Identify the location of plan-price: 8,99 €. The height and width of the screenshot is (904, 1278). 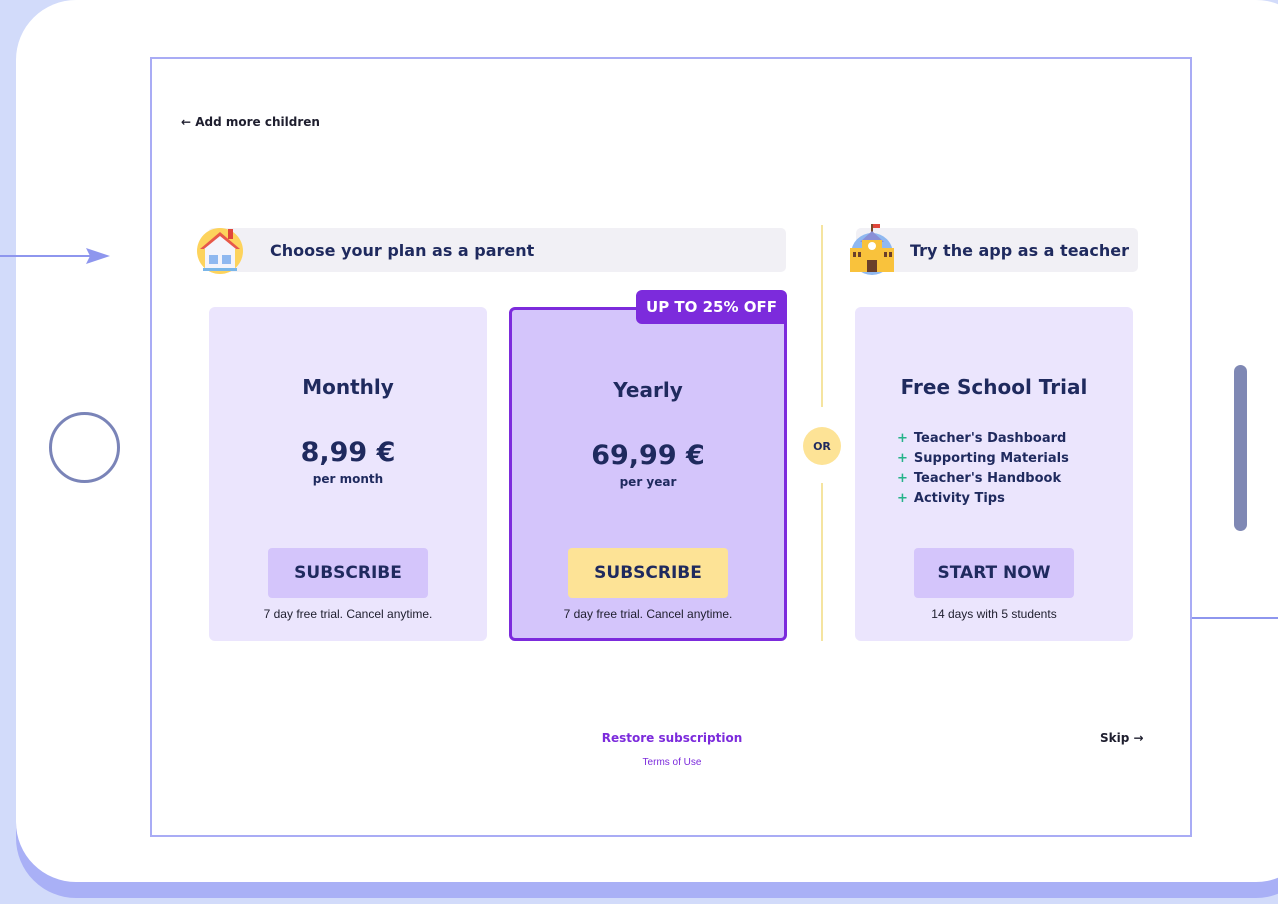
(348, 452).